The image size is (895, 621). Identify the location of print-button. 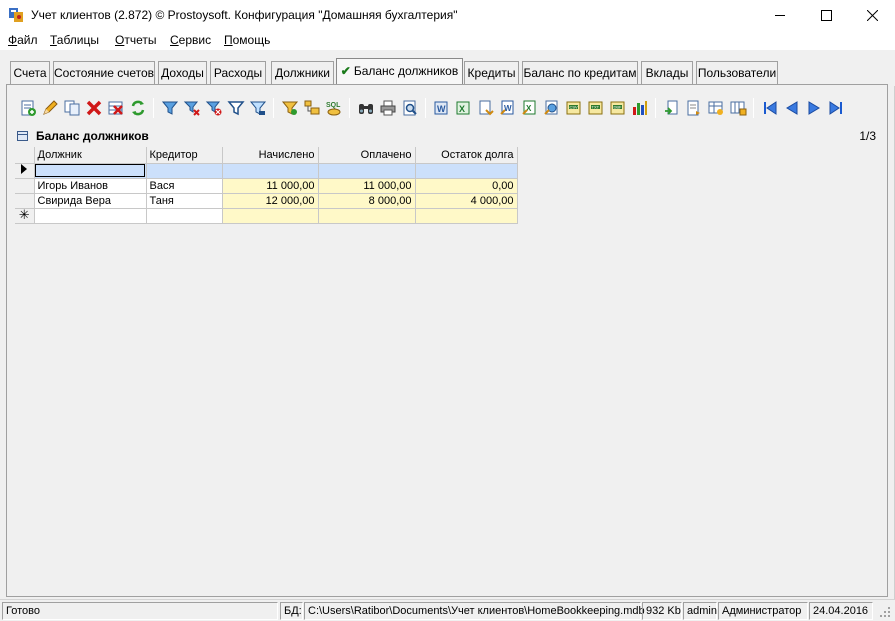
(388, 108).